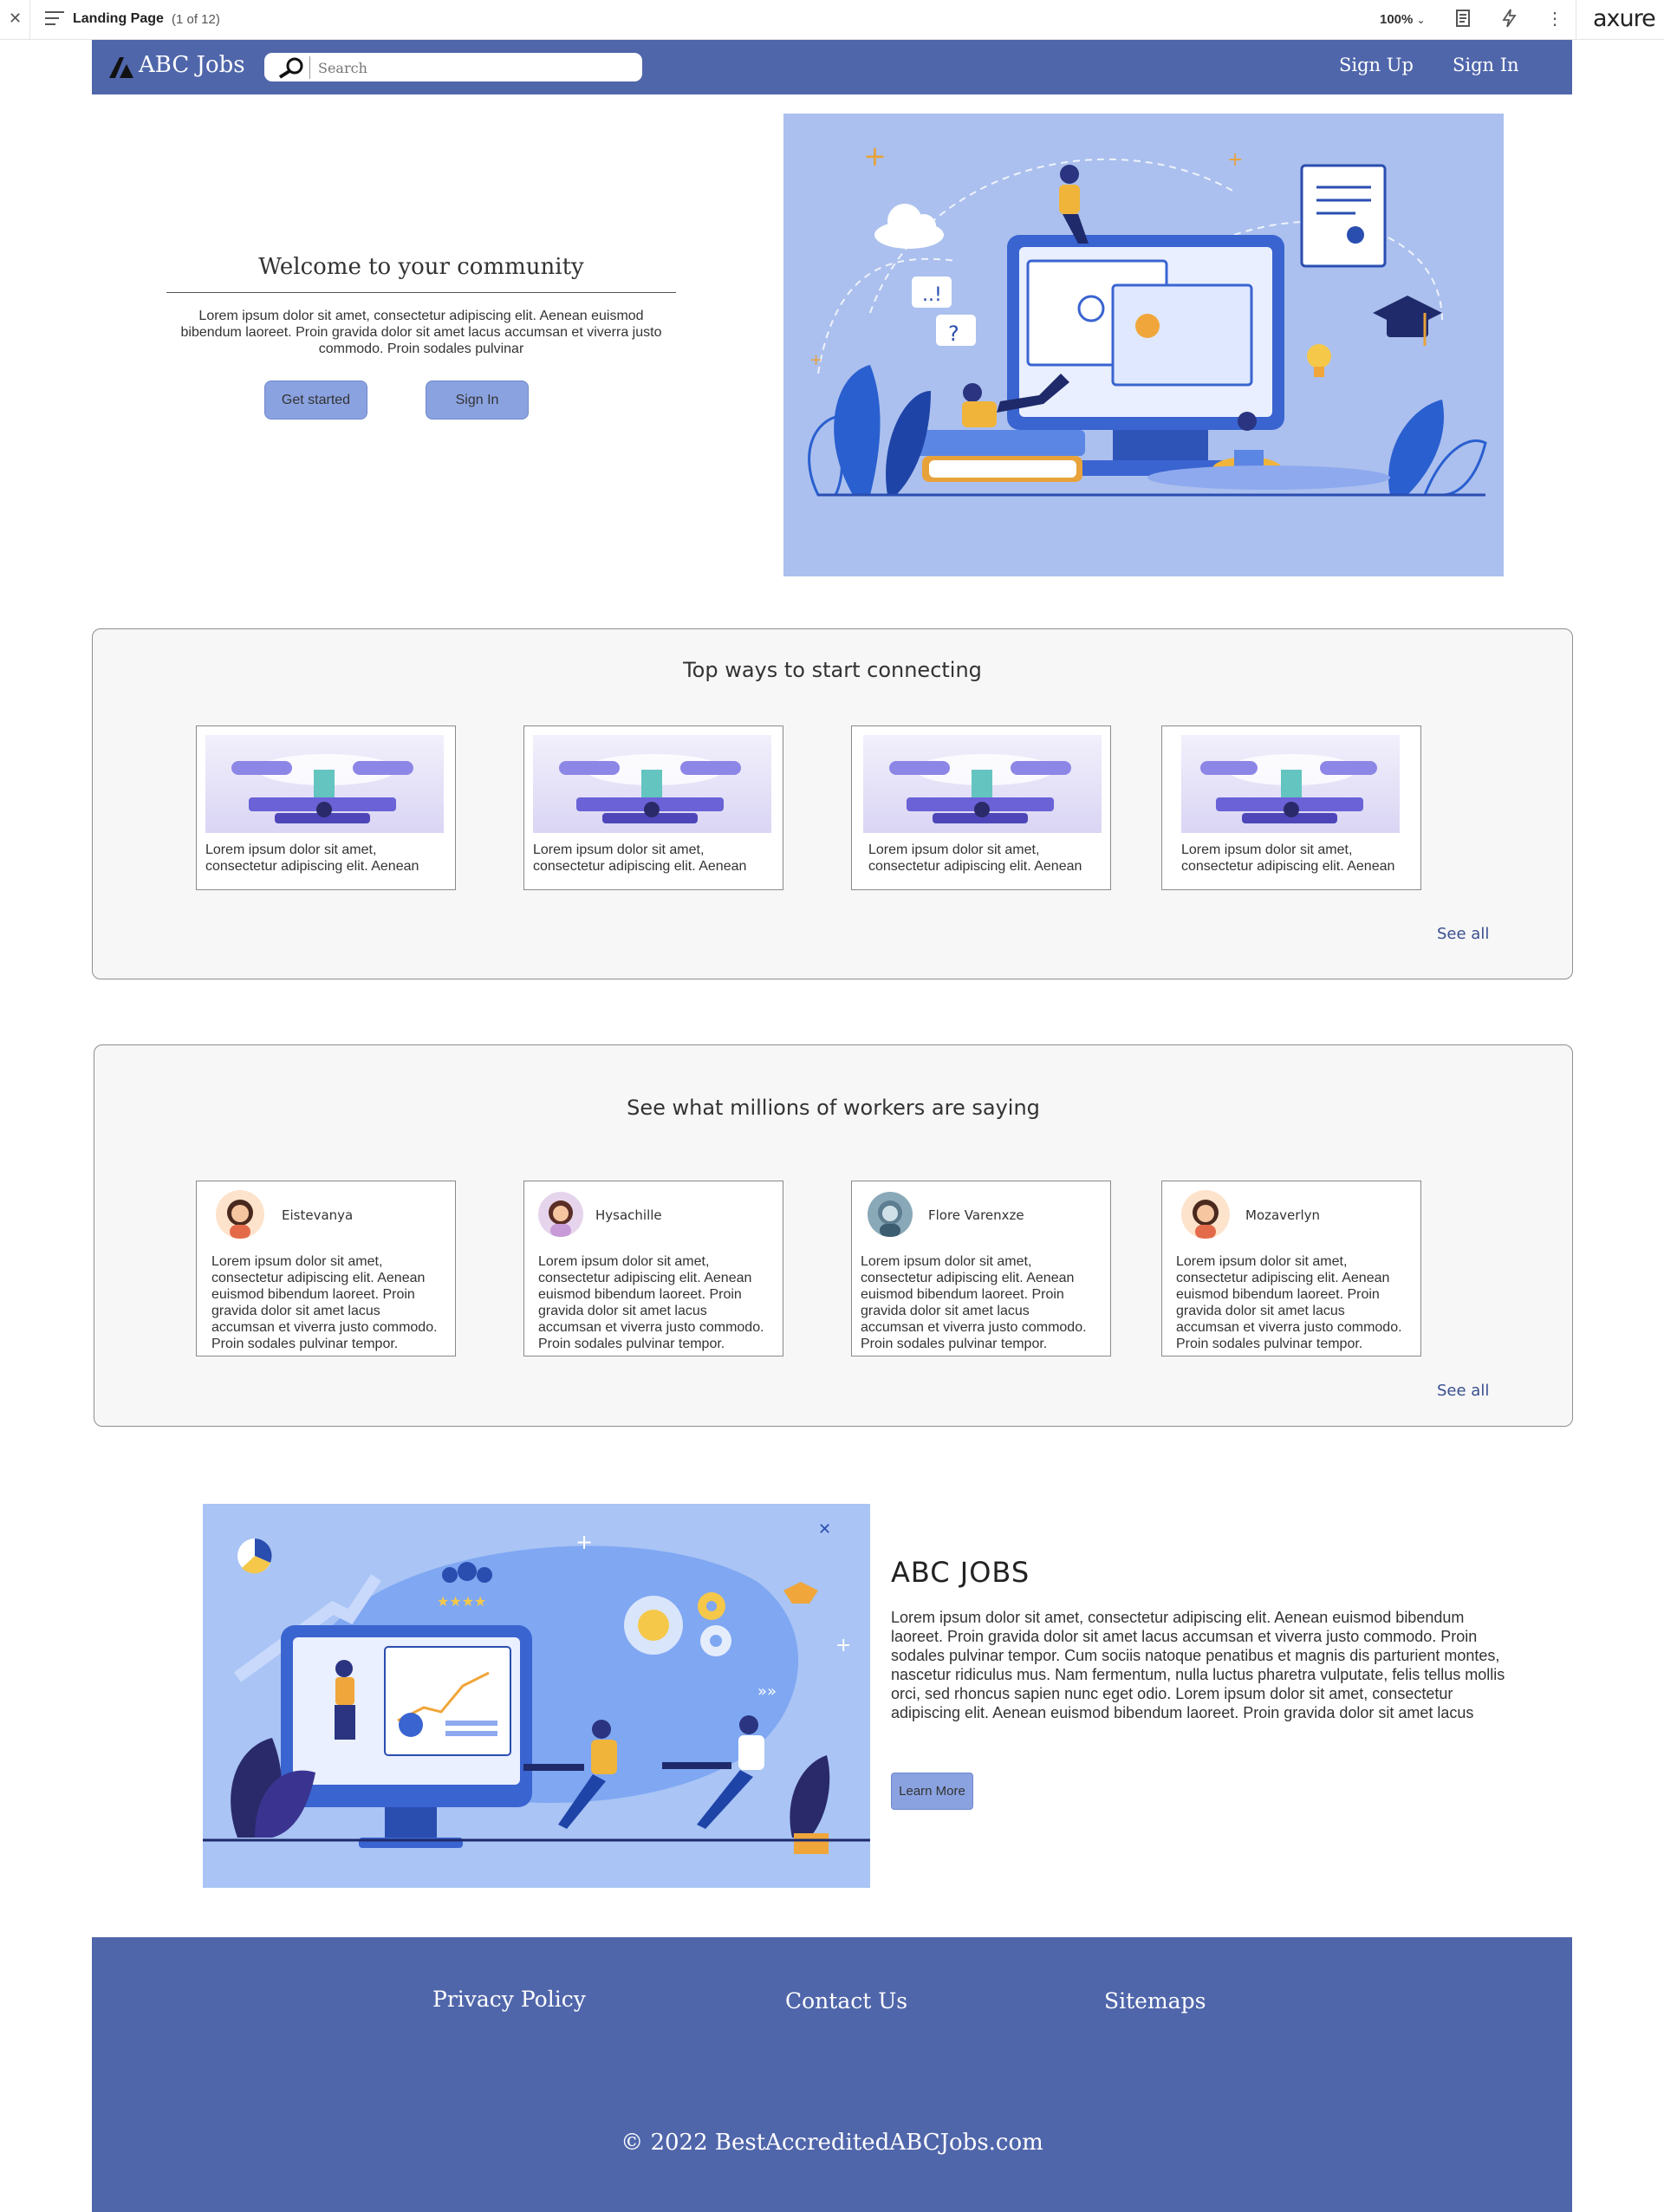  What do you see at coordinates (1463, 934) in the screenshot?
I see `connect-see-all-link: See all` at bounding box center [1463, 934].